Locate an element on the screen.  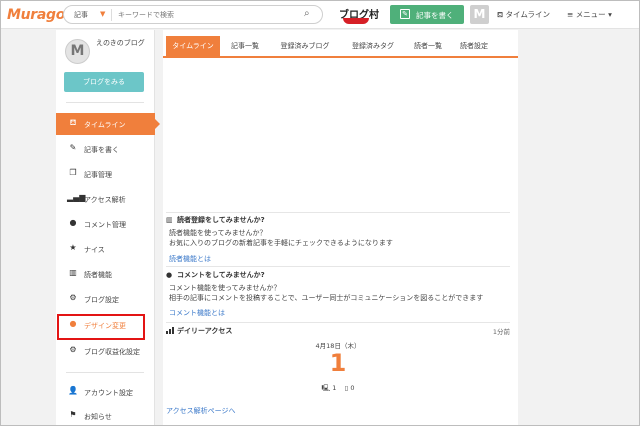
tab-articles: 記事一覧 is located at coordinates (245, 46).